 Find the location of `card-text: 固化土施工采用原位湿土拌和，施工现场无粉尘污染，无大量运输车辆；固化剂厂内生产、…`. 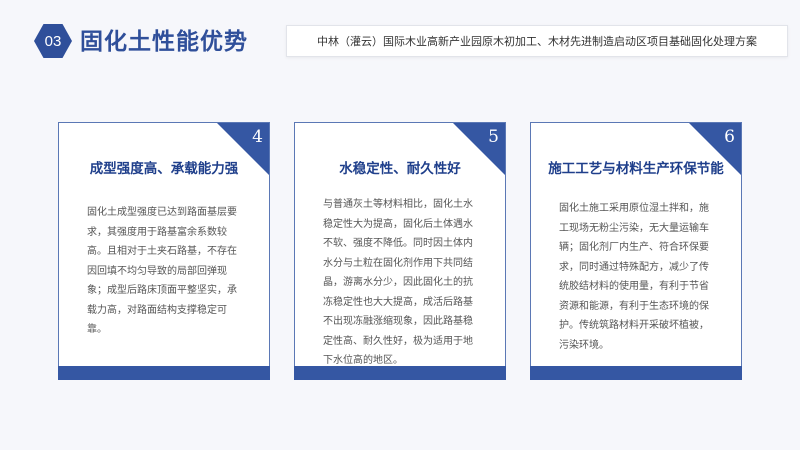

card-text: 固化土施工采用原位湿土拌和，施工现场无粉尘污染，无大量运输车辆；固化剂厂内生产、… is located at coordinates (634, 277).